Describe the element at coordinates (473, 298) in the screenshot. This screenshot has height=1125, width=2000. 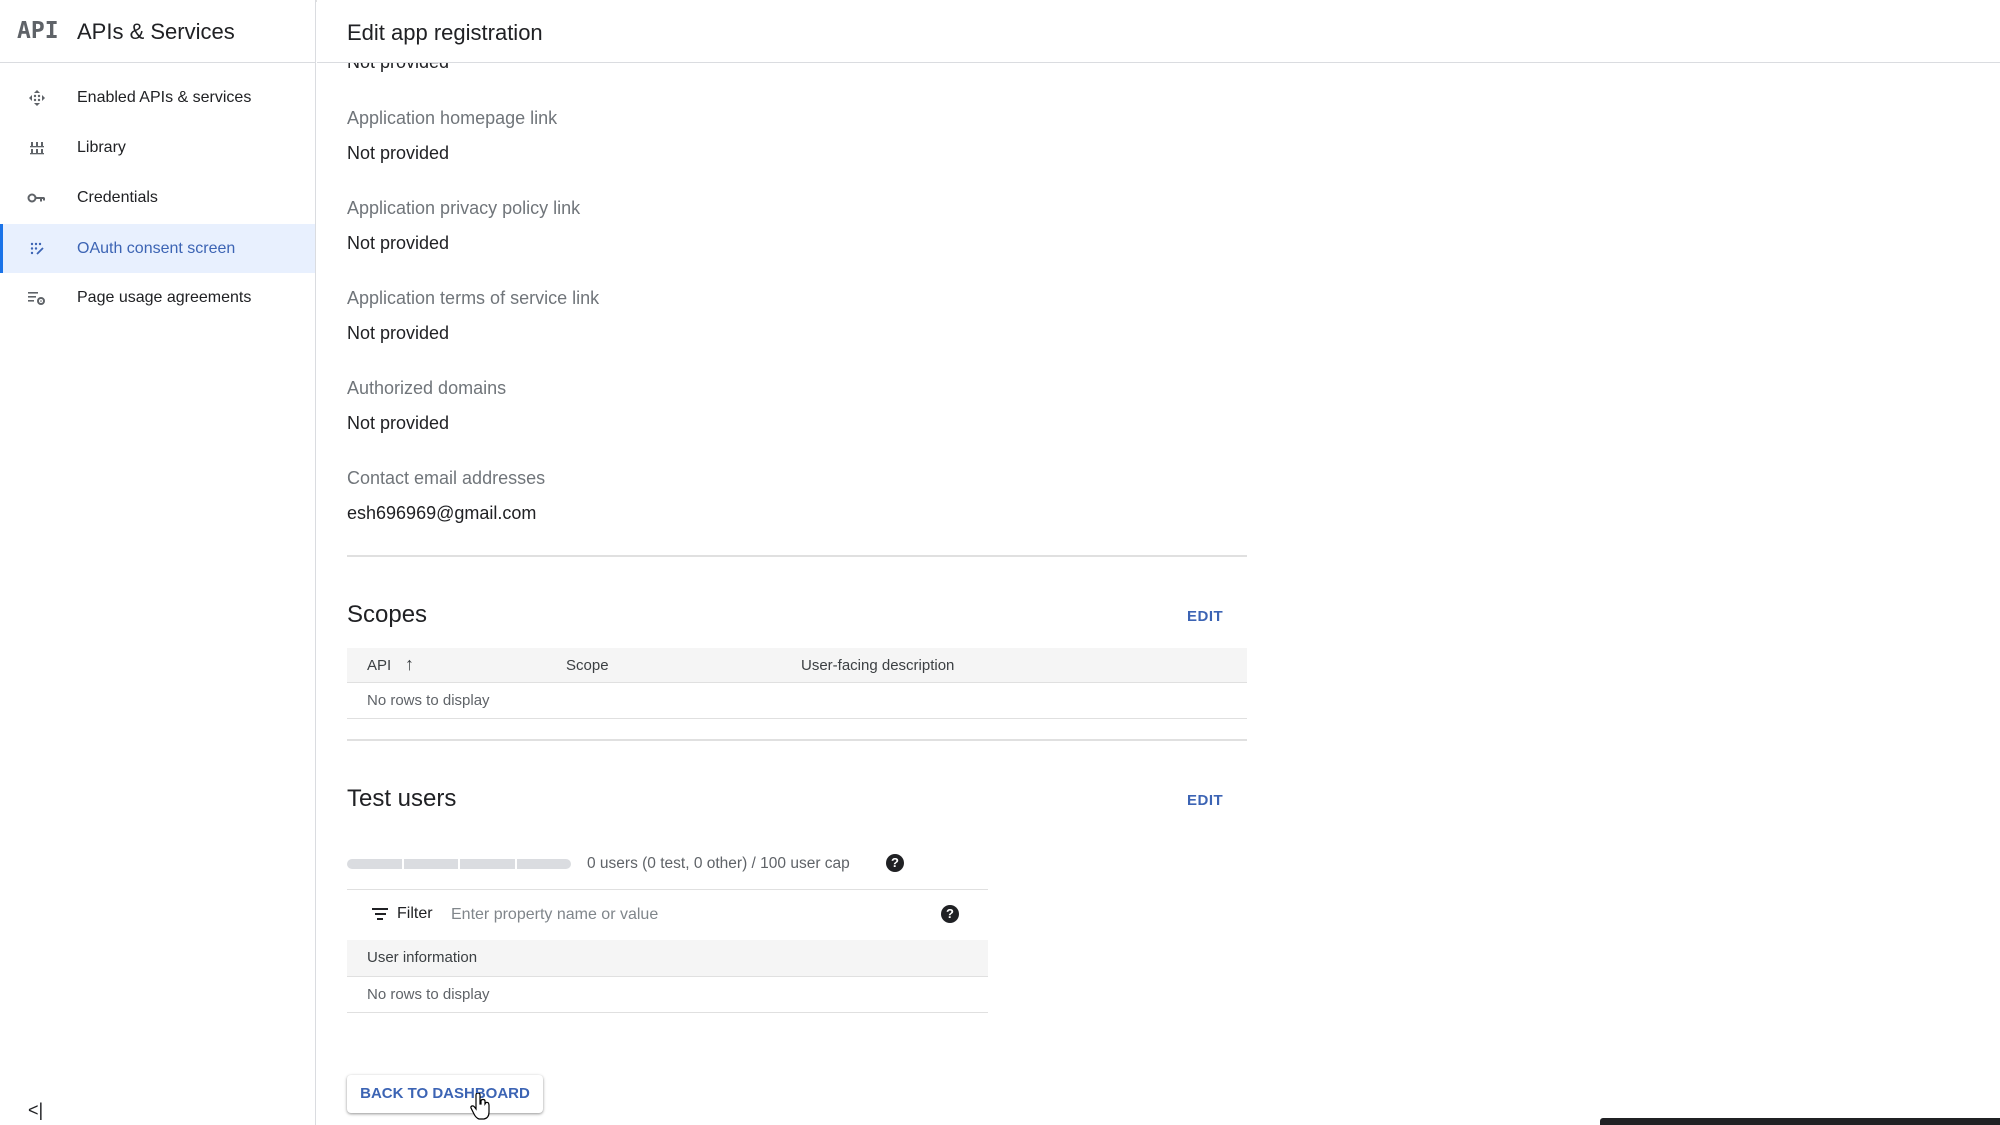
I see `field-label: Application terms of service link` at that location.